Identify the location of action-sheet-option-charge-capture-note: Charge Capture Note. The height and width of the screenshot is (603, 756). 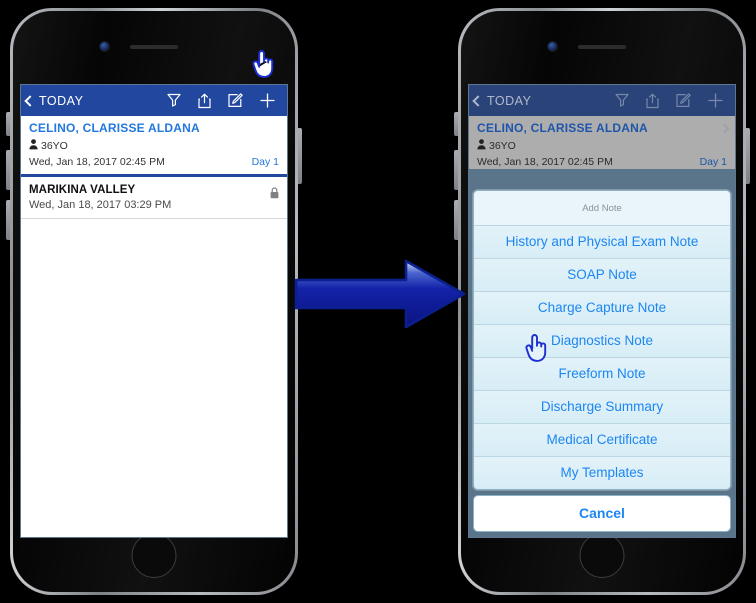
(602, 308).